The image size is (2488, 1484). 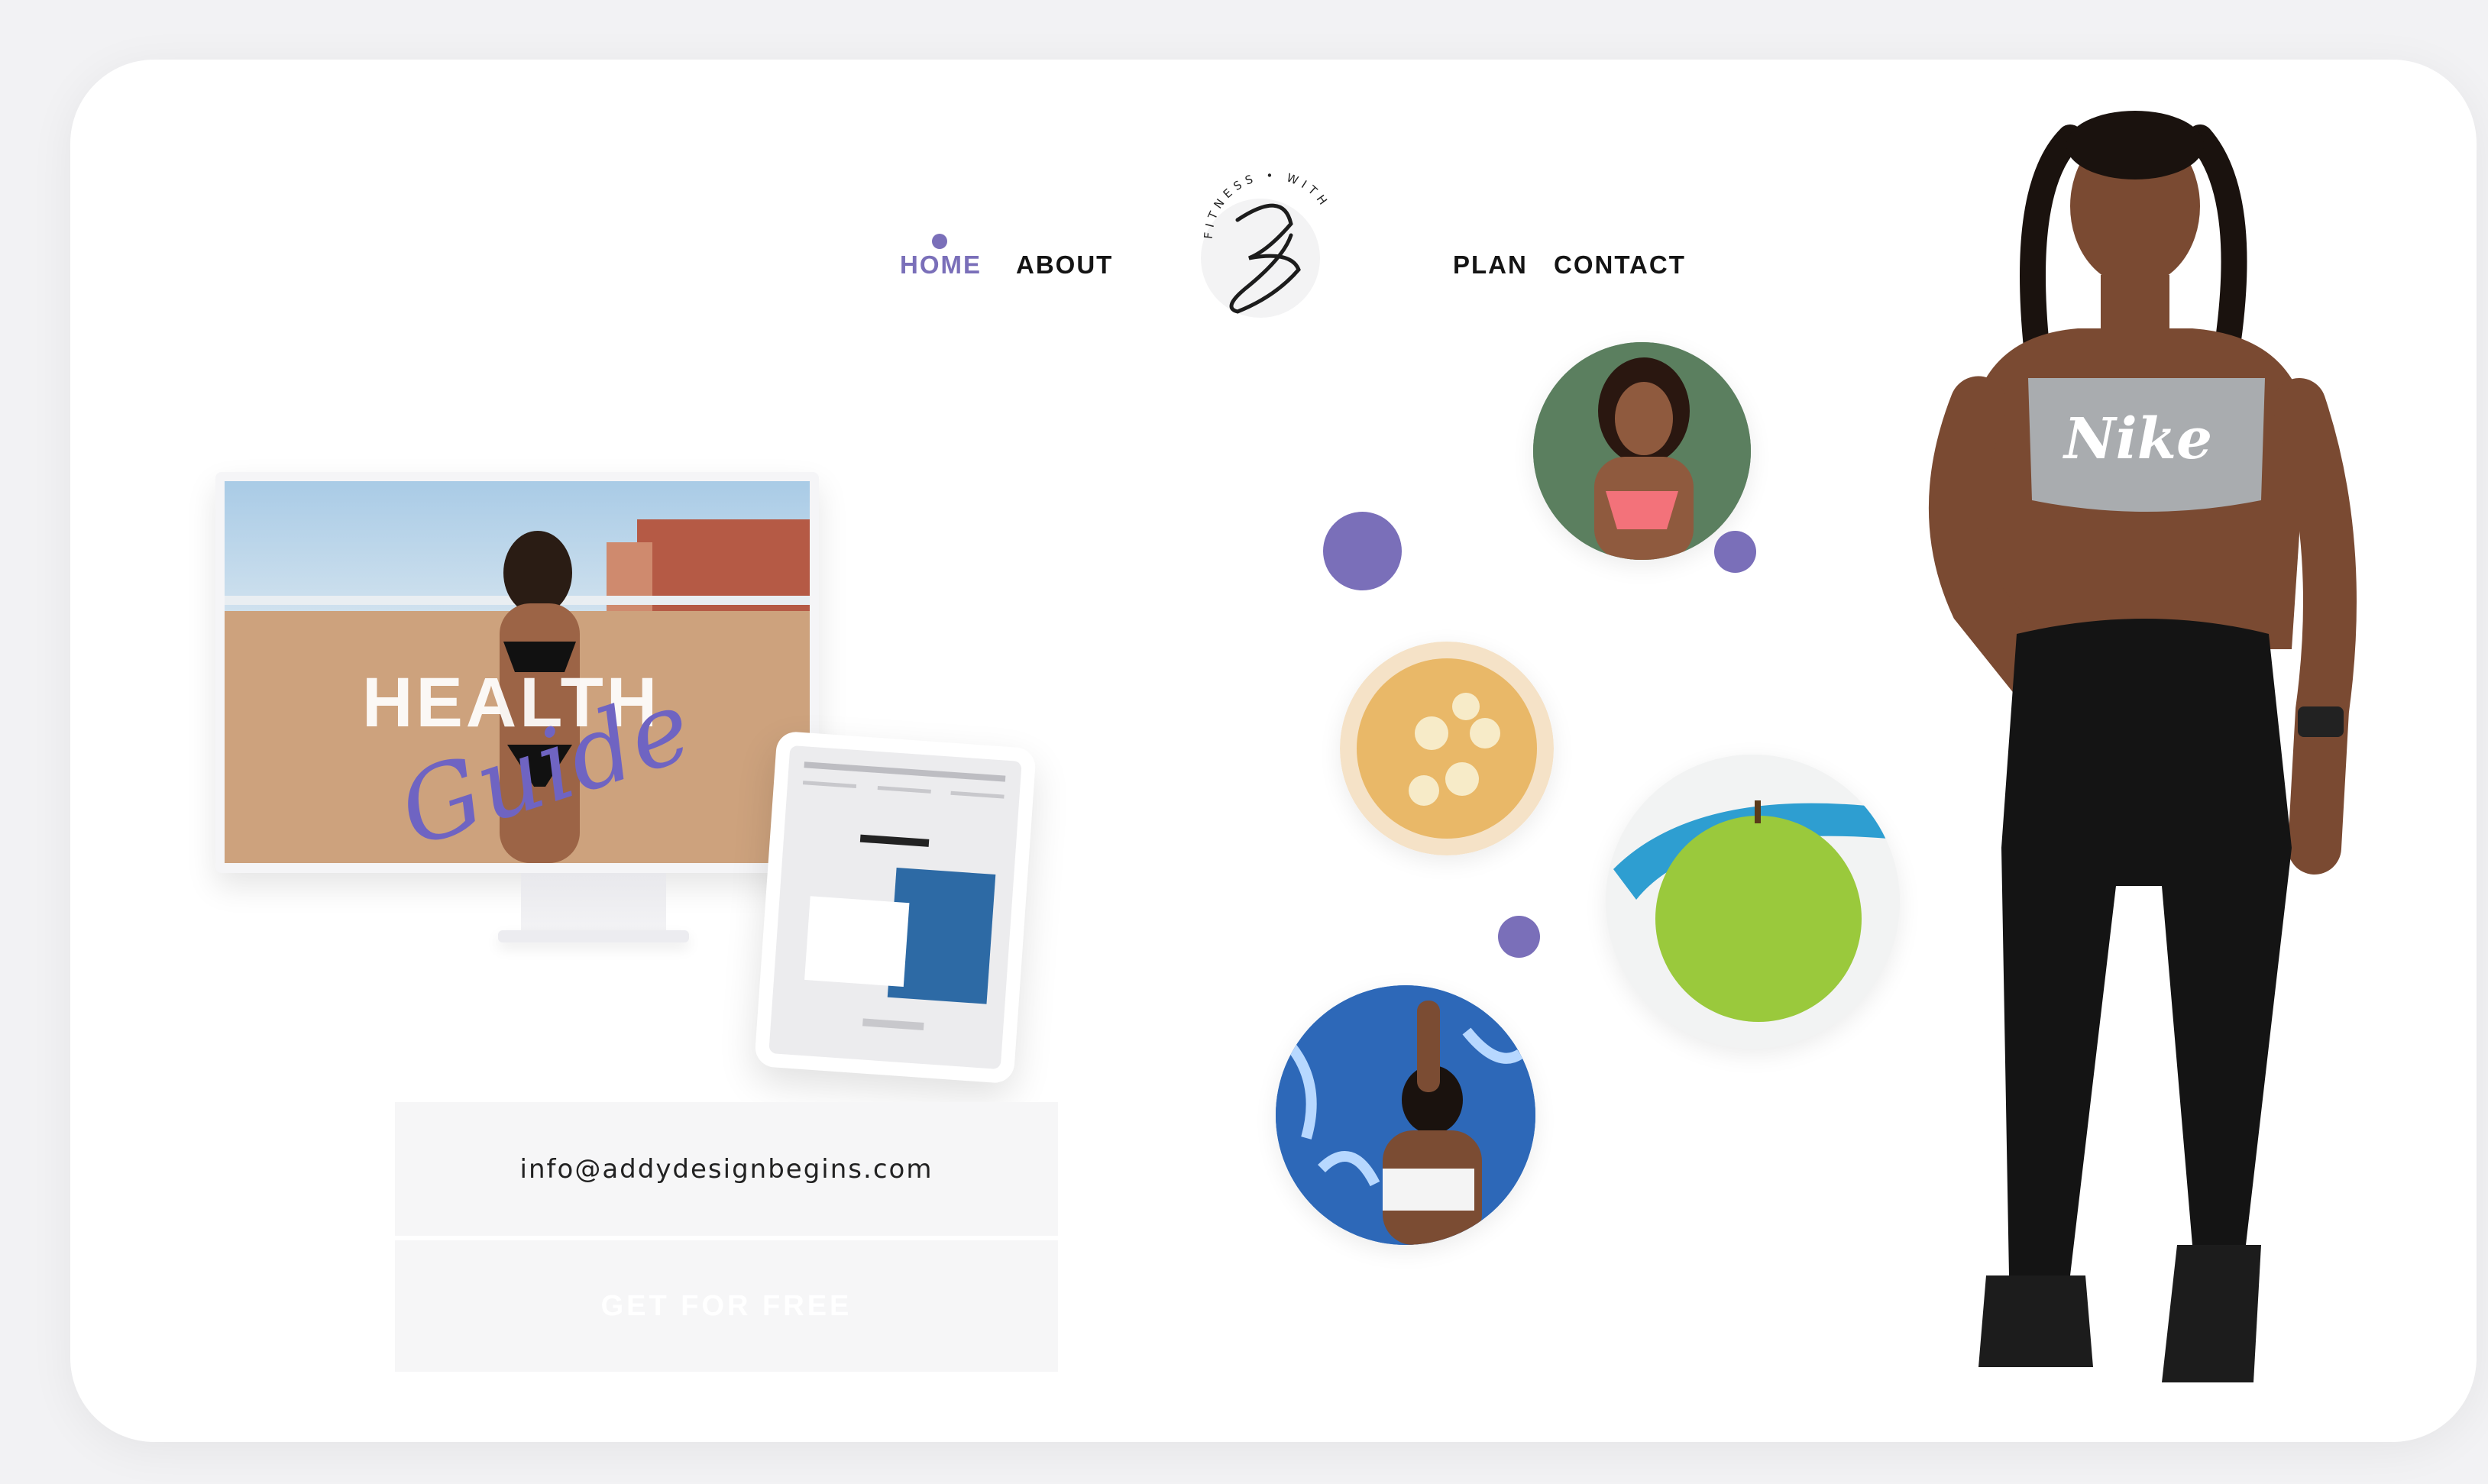 I want to click on runner-photo-art, so click(x=1642, y=451).